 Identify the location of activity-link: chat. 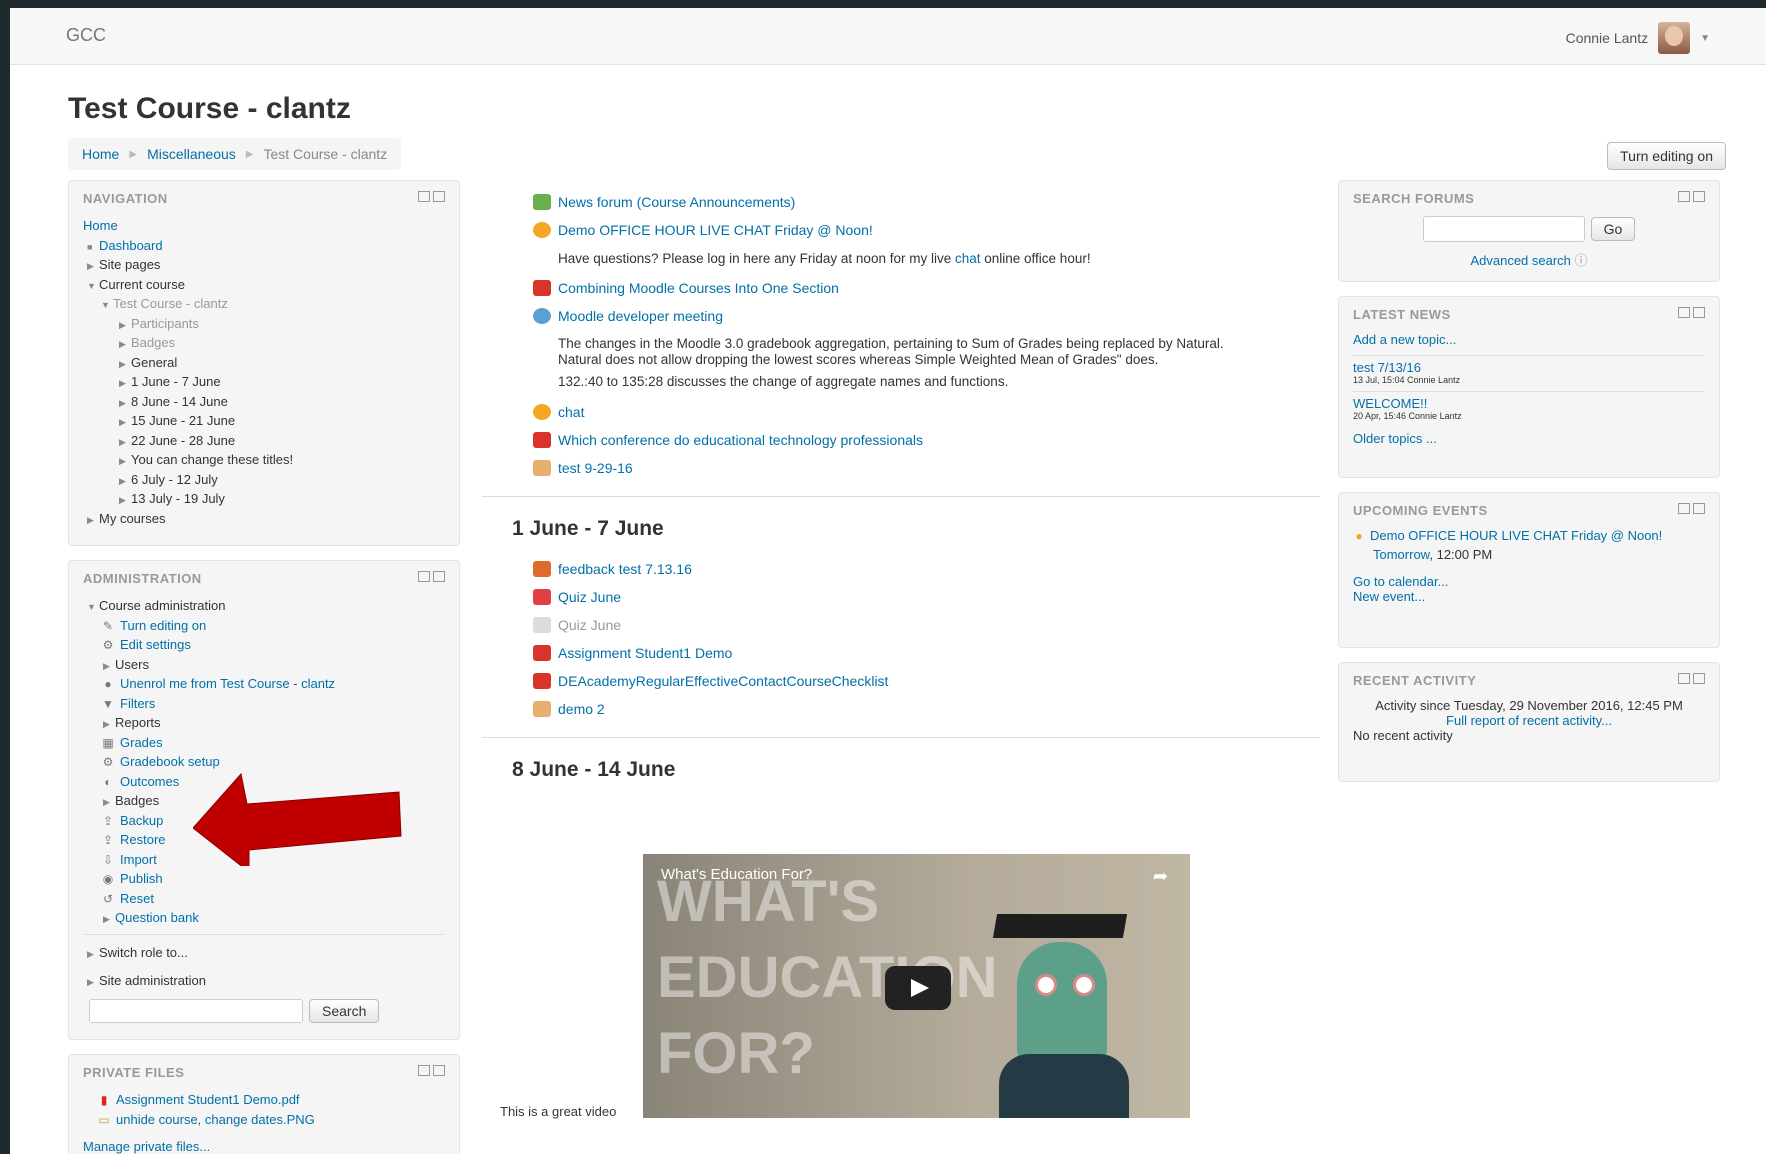
(571, 412).